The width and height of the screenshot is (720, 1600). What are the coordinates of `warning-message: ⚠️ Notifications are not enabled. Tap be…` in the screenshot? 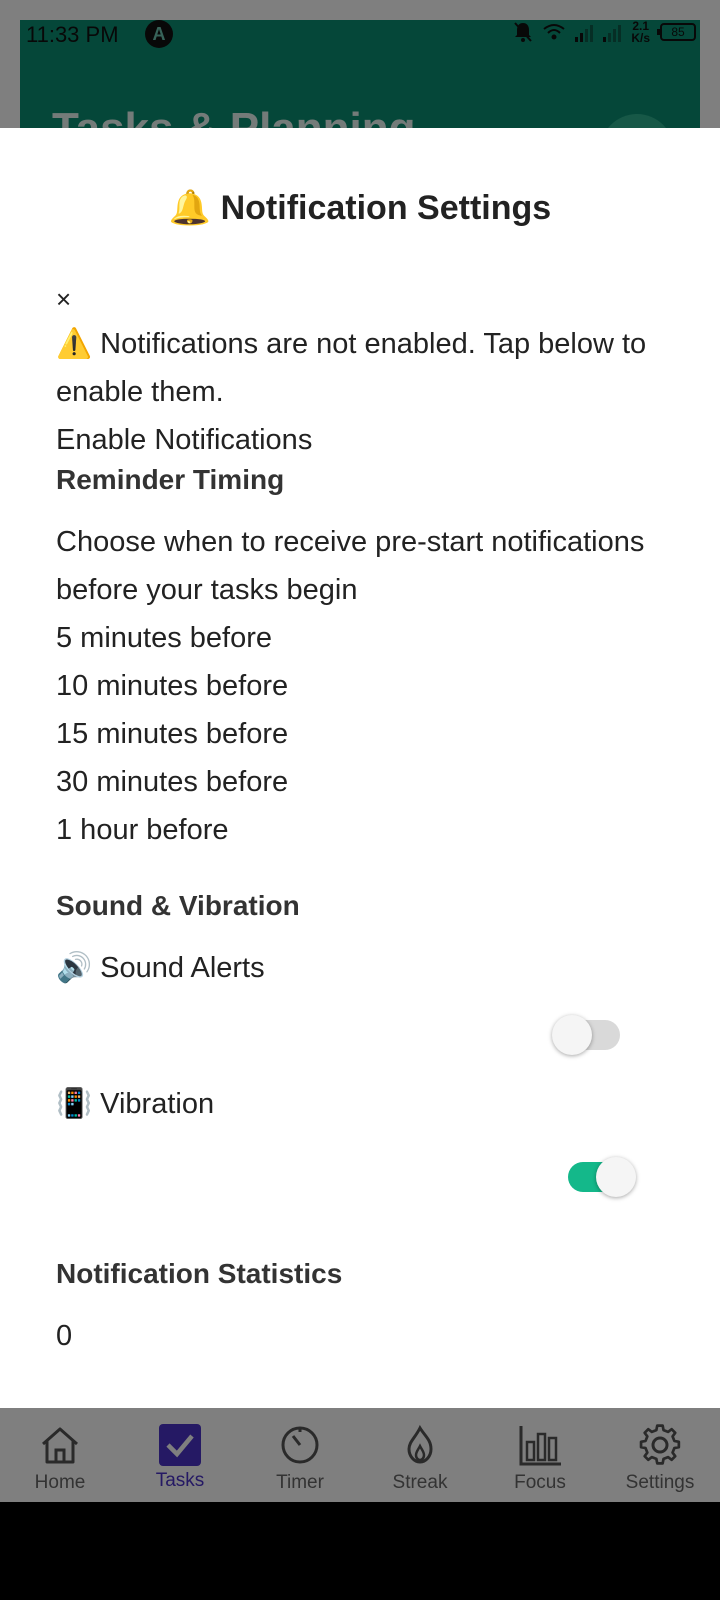 It's located at (361, 368).